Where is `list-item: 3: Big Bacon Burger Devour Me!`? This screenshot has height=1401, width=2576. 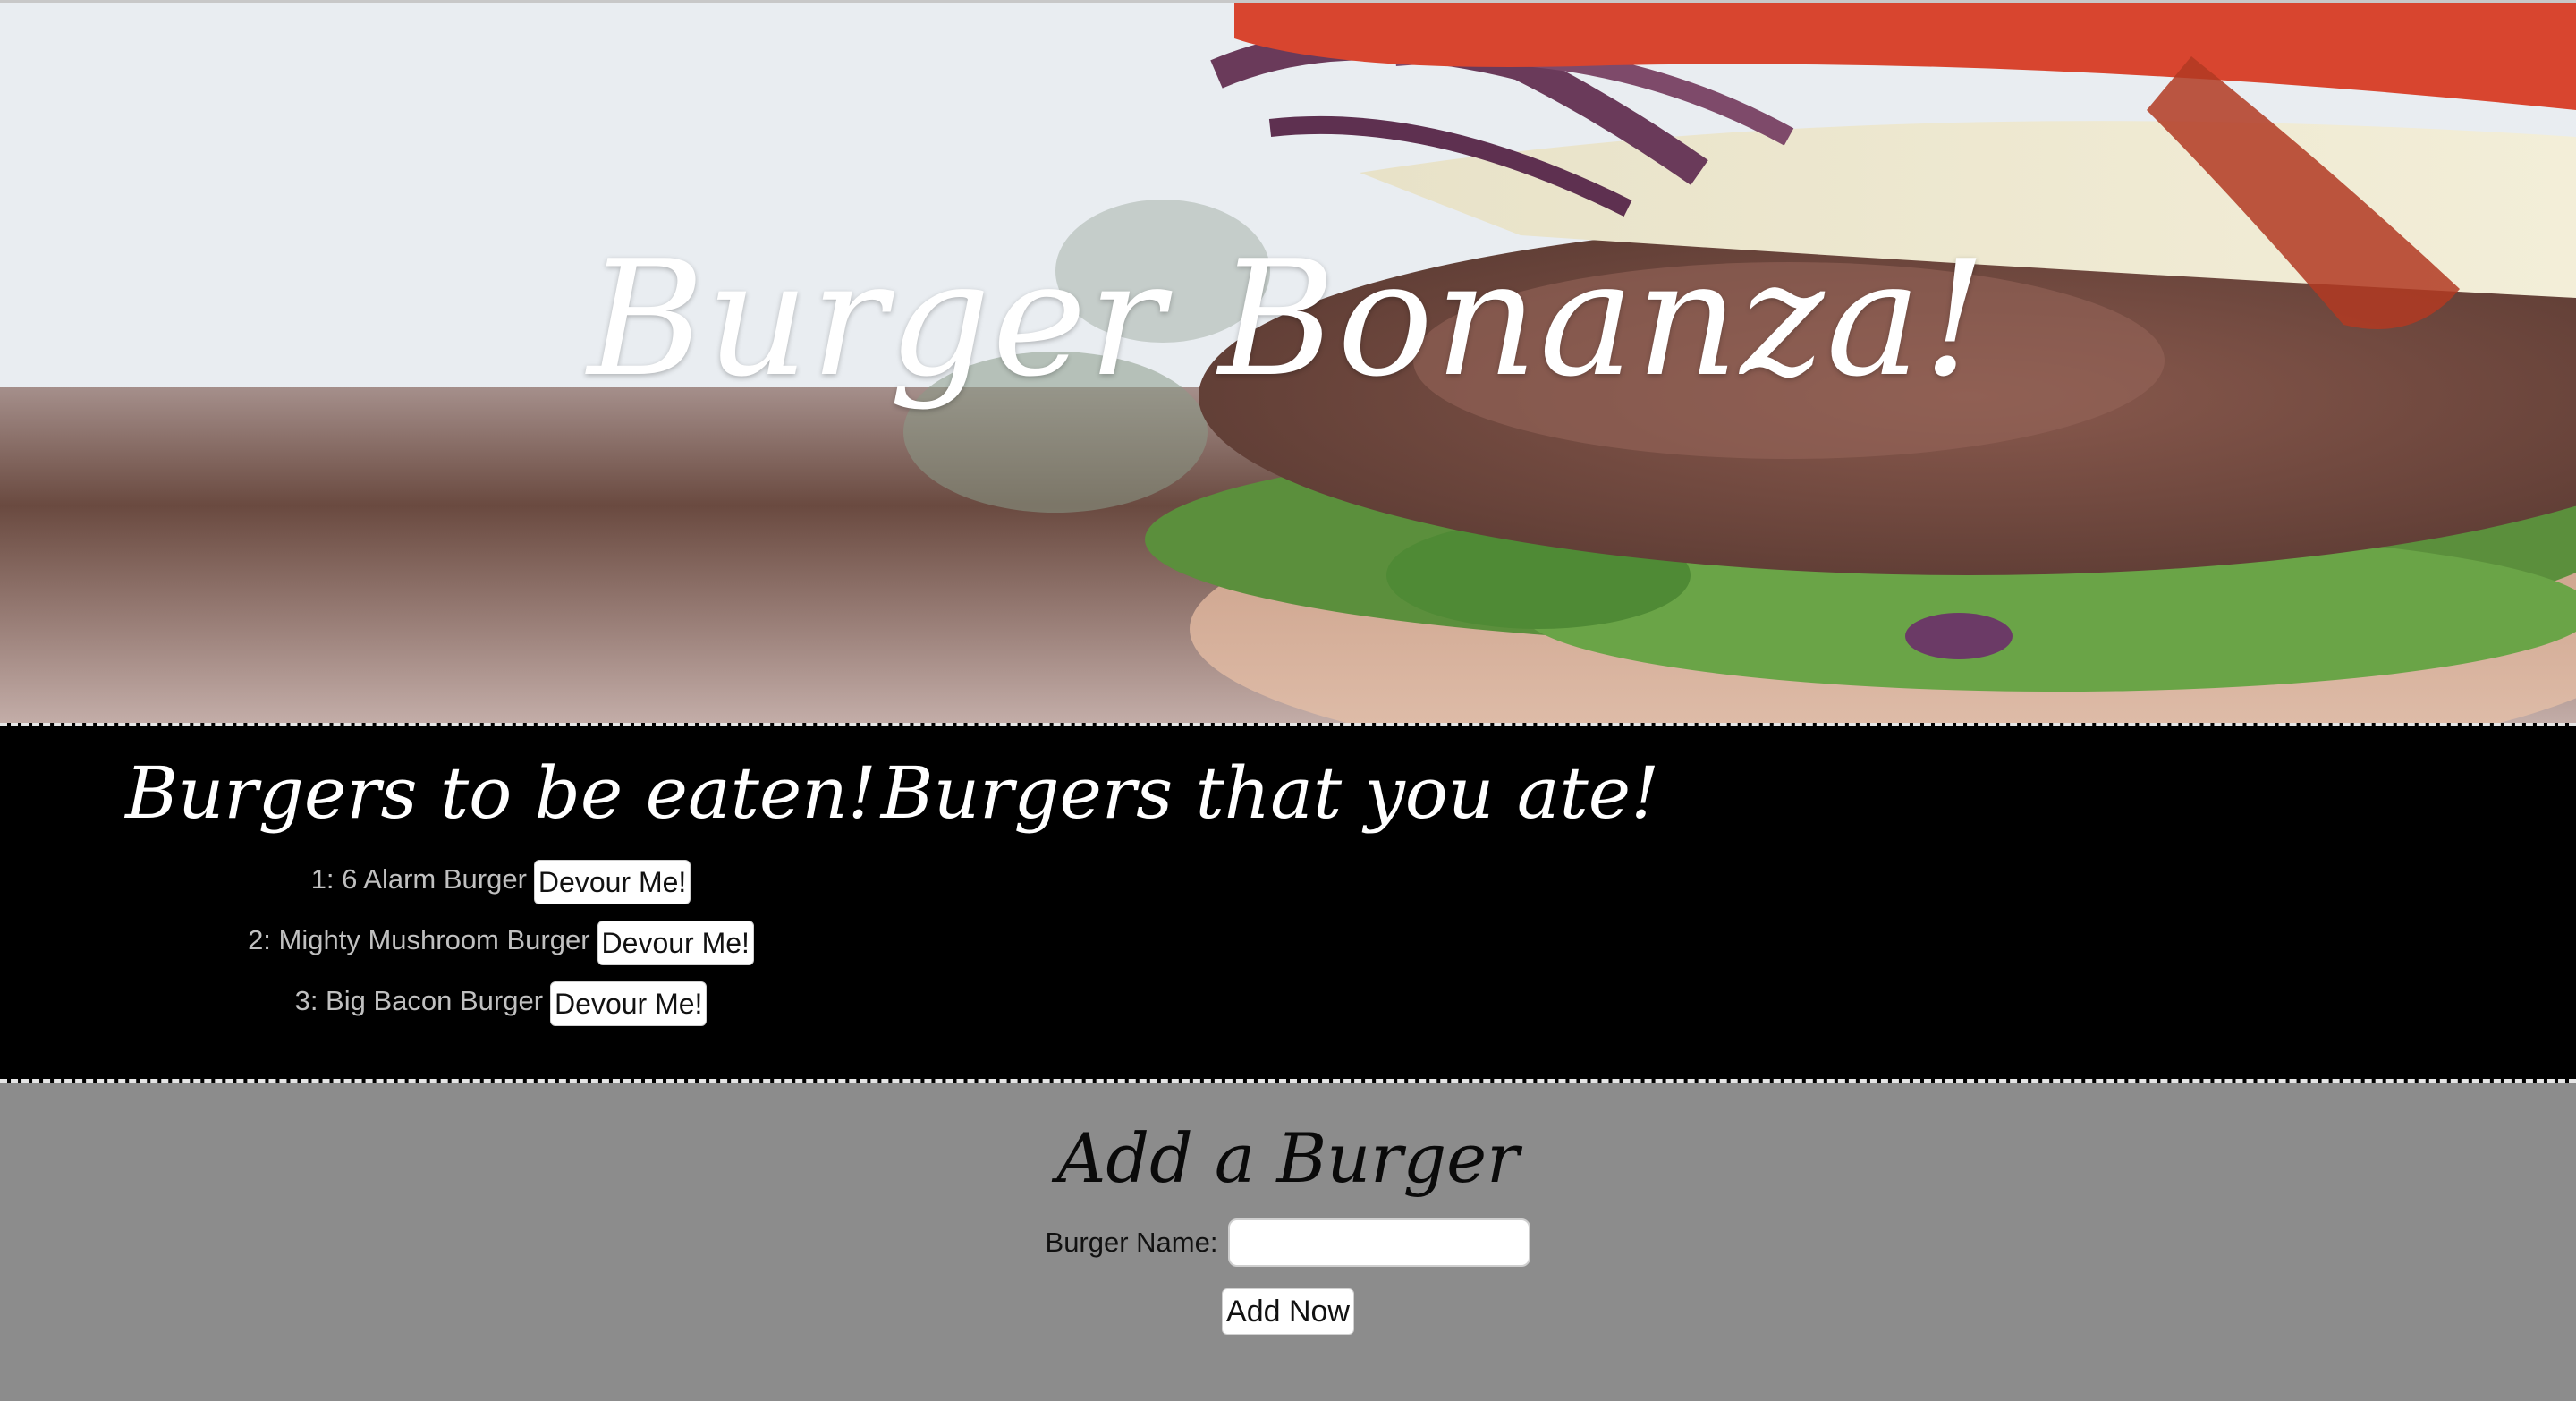
list-item: 3: Big Bacon Burger Devour Me! is located at coordinates (572, 1003).